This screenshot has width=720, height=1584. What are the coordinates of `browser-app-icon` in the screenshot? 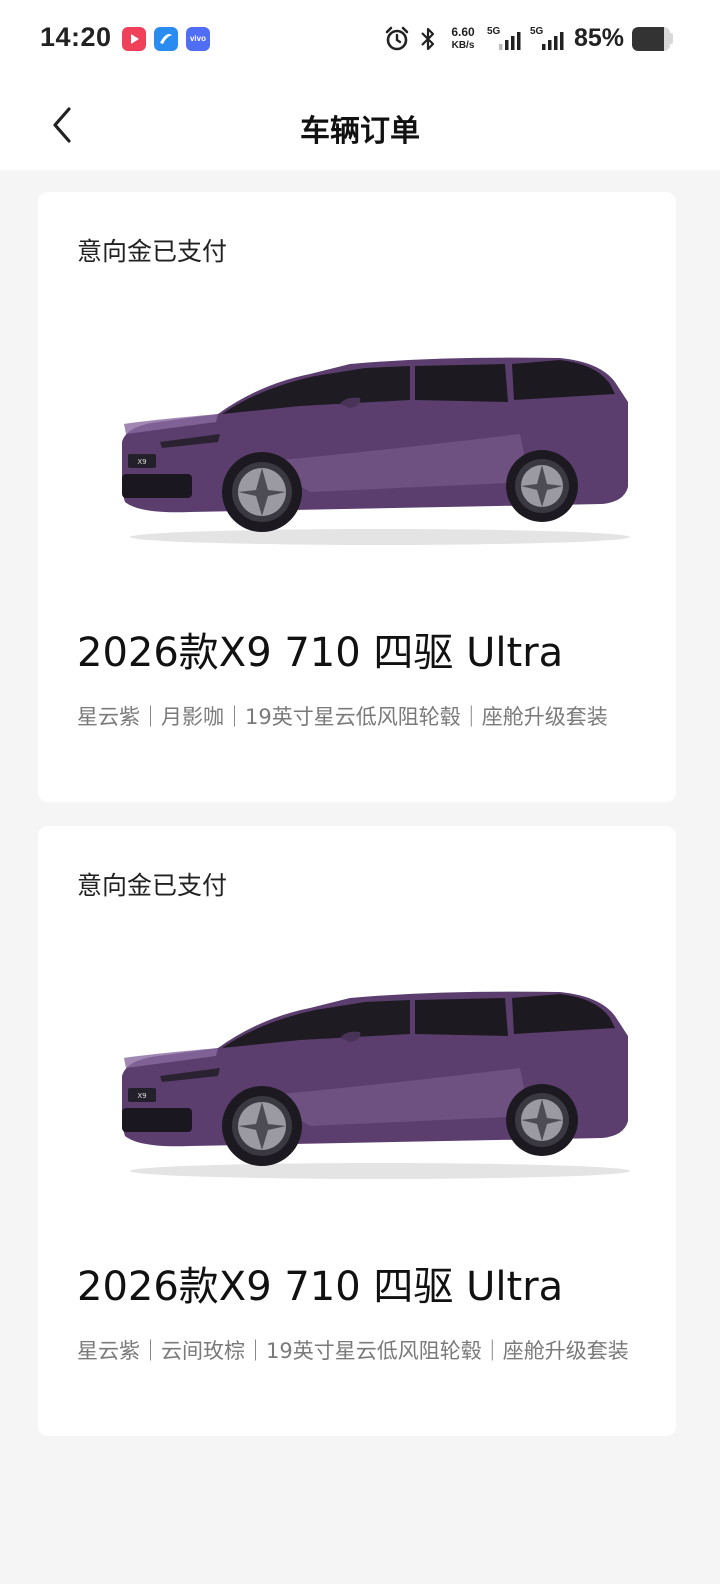 It's located at (166, 39).